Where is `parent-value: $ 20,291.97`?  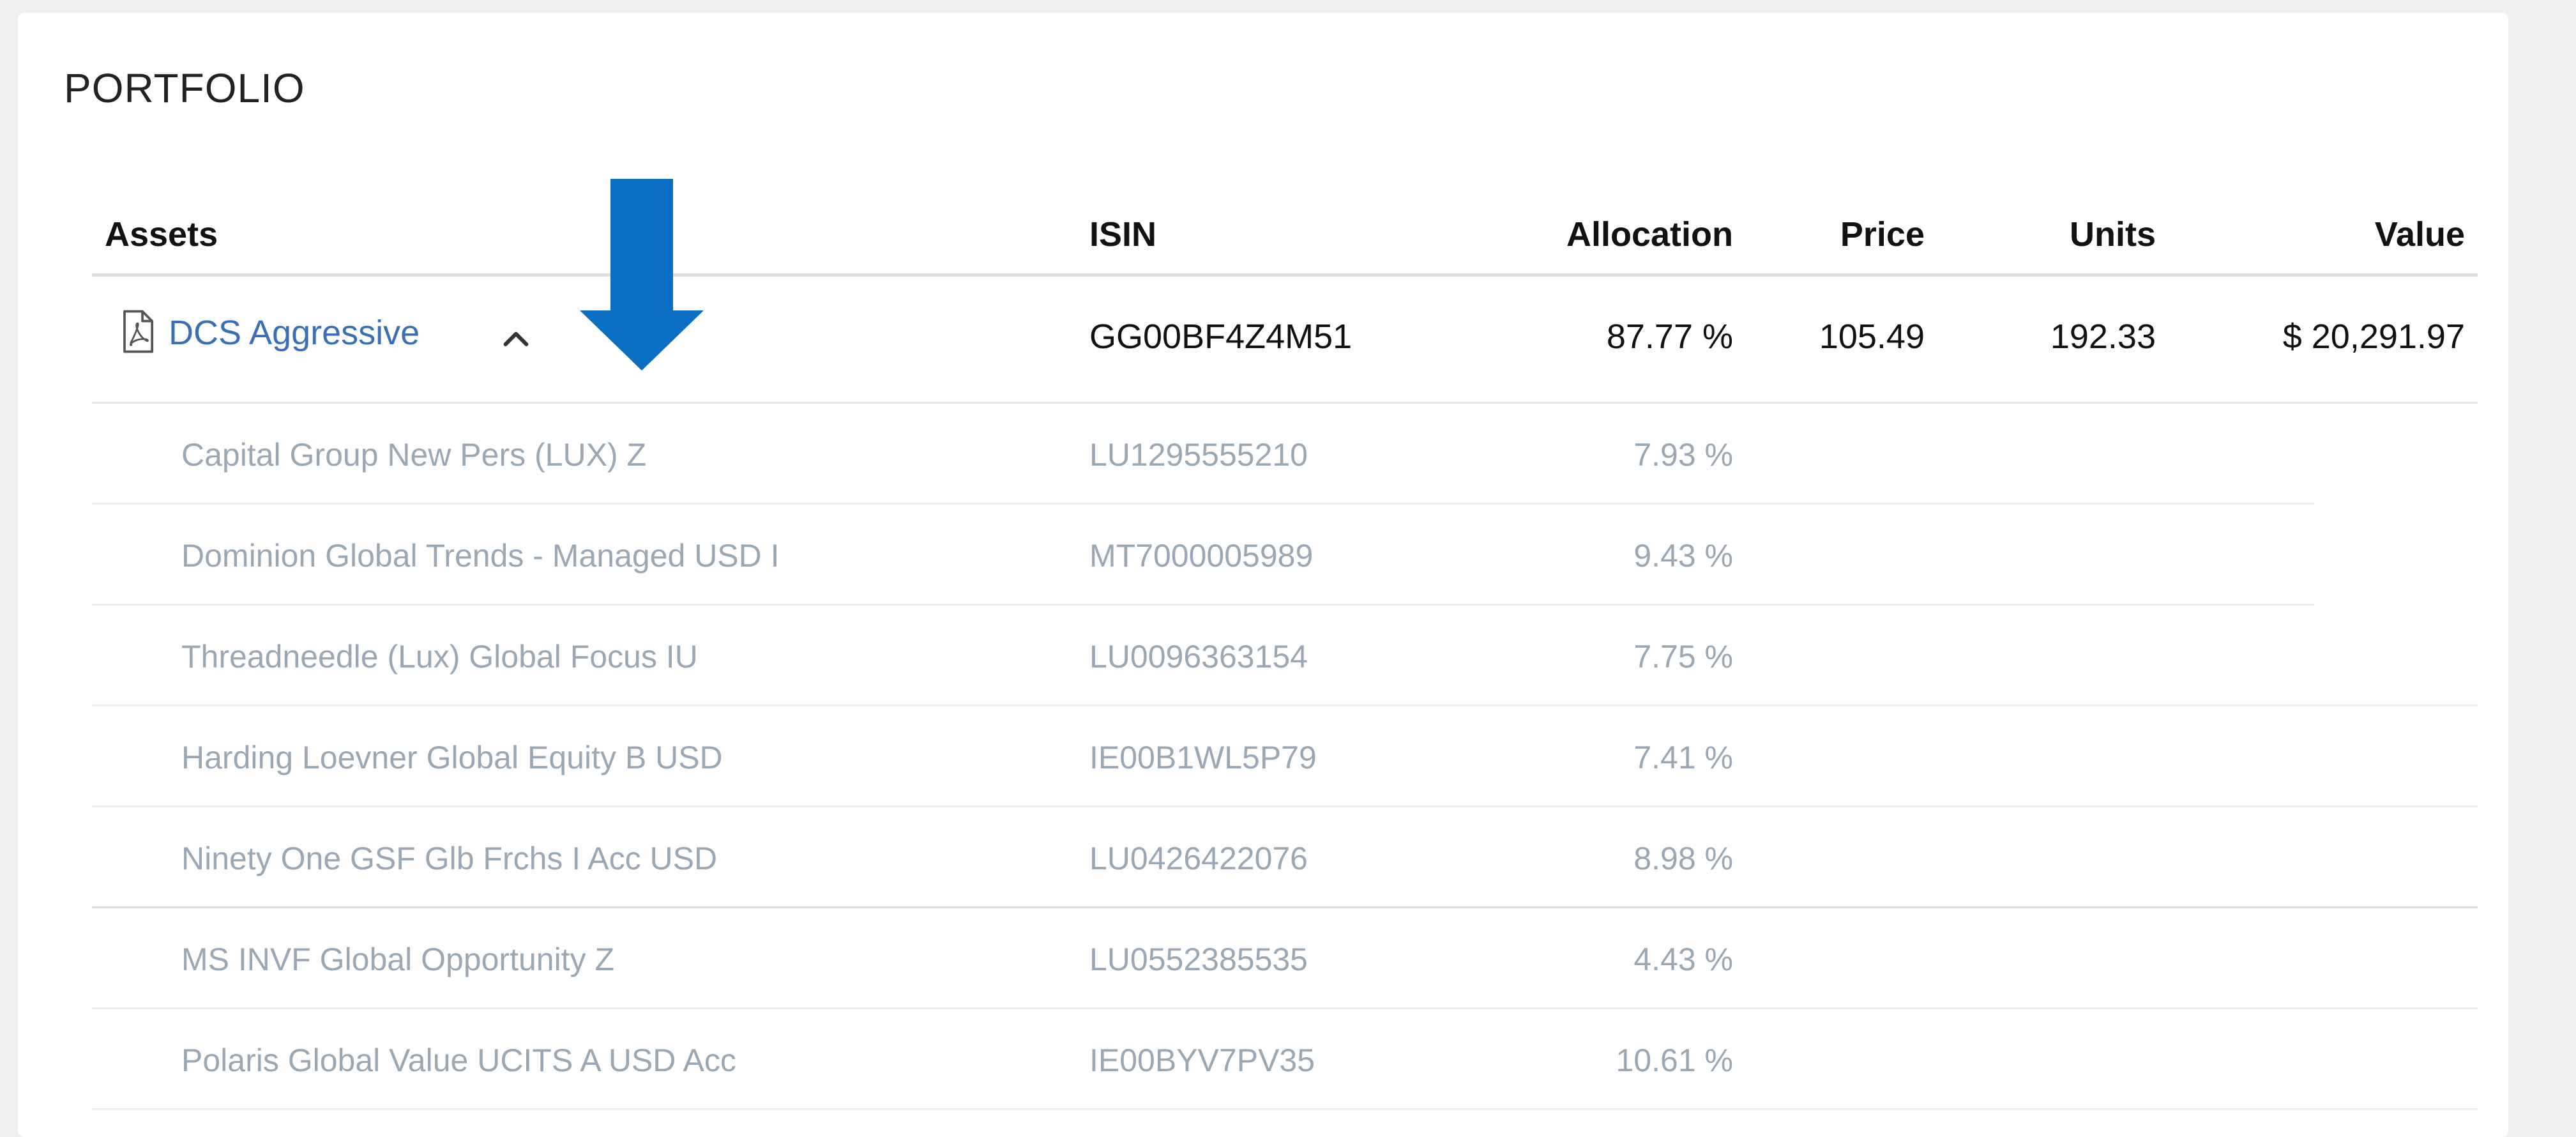 parent-value: $ 20,291.97 is located at coordinates (2373, 336).